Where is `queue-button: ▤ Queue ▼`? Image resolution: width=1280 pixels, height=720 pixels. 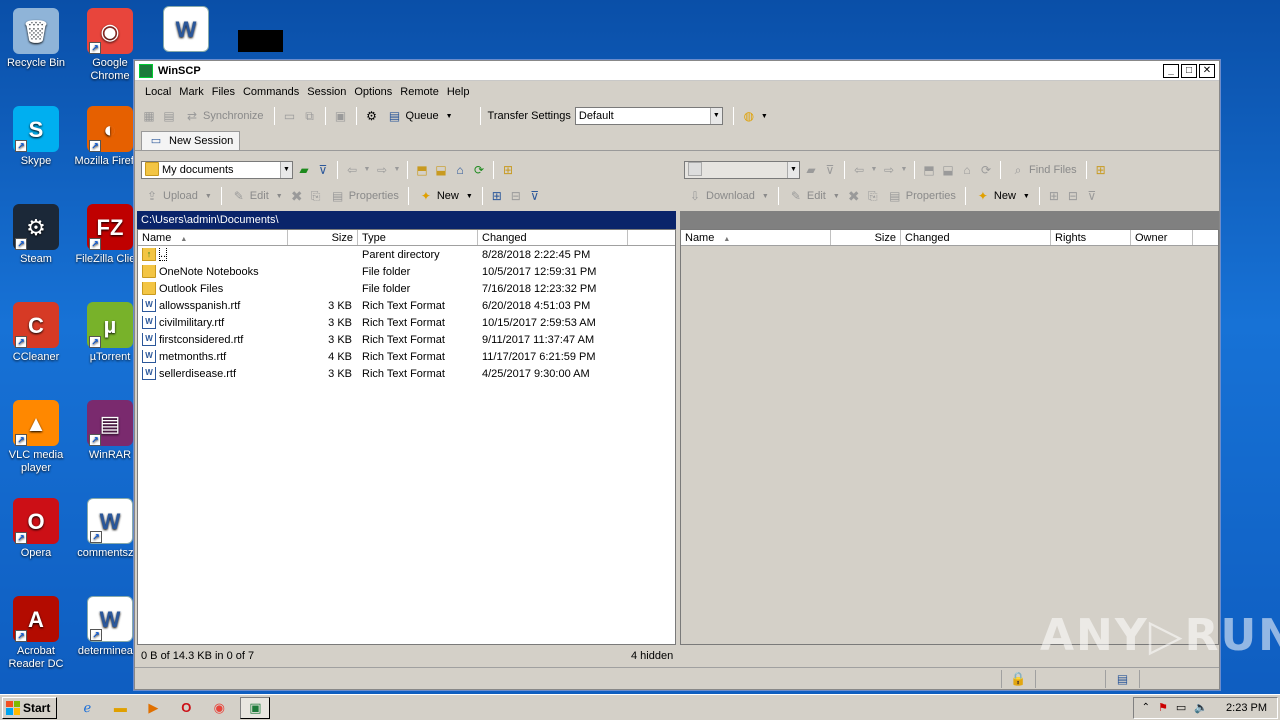
queue-button: ▤ Queue ▼ is located at coordinates (420, 116).